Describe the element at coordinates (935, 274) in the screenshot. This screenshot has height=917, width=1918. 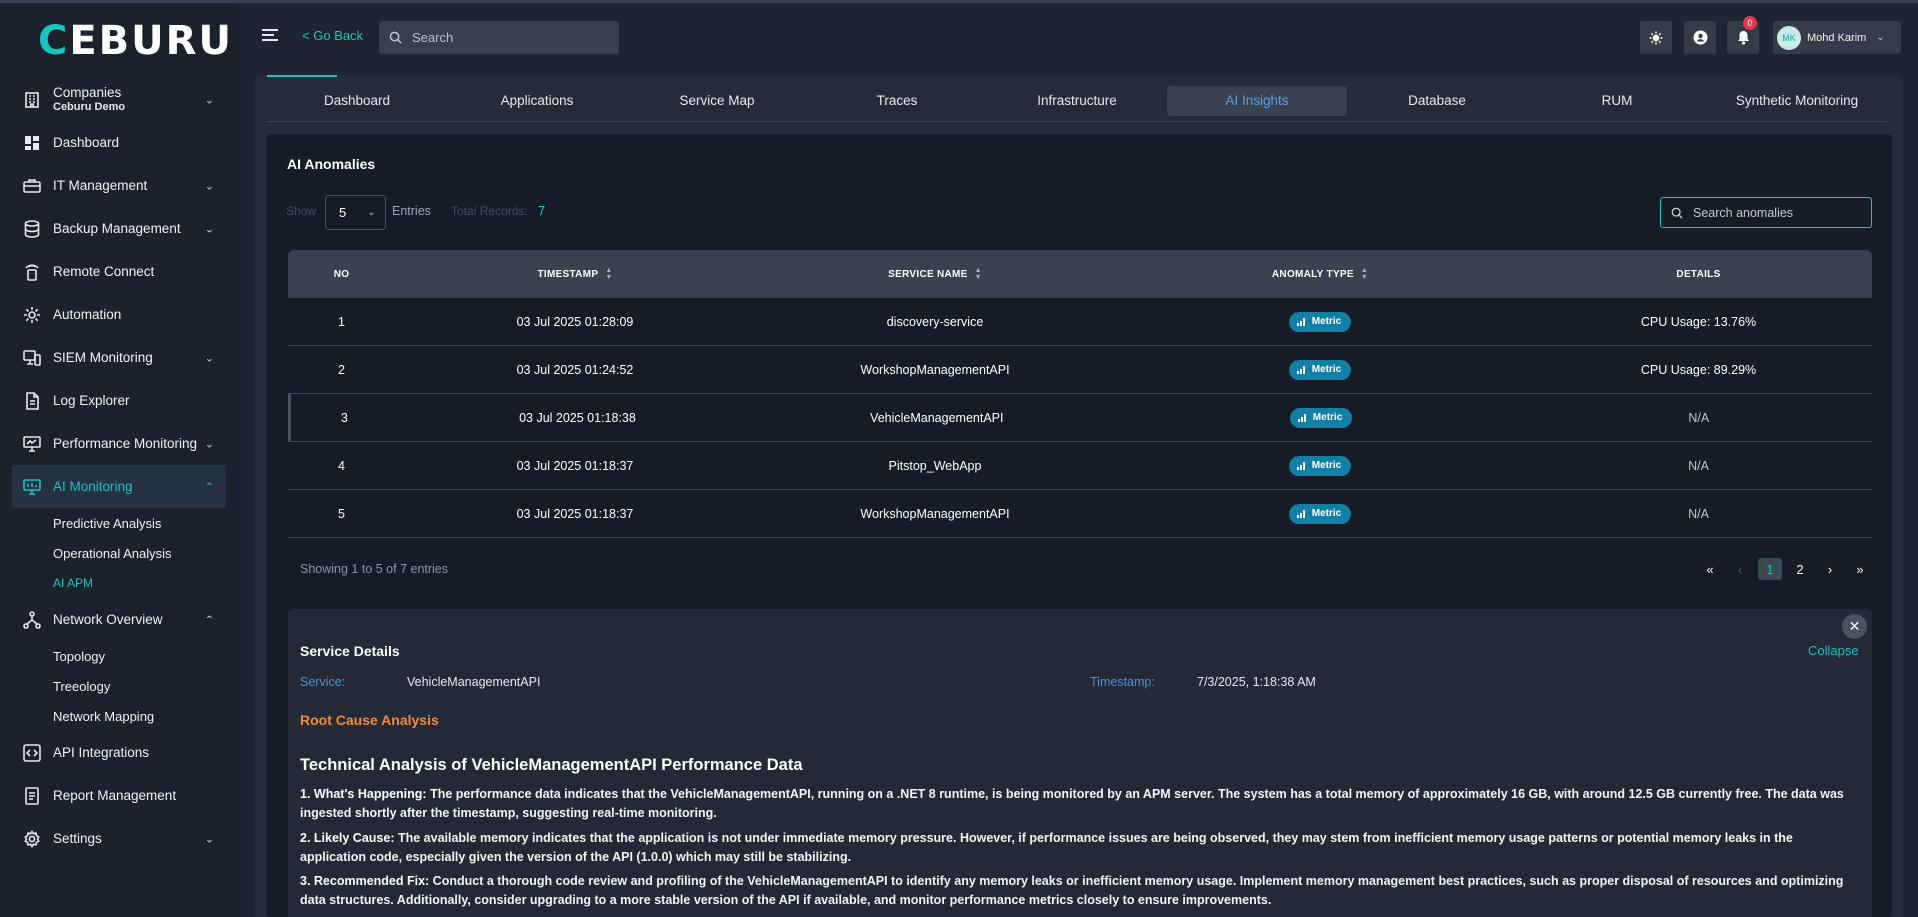
I see `column-header-service-name: SERVICE NAME ▲ ▼` at that location.